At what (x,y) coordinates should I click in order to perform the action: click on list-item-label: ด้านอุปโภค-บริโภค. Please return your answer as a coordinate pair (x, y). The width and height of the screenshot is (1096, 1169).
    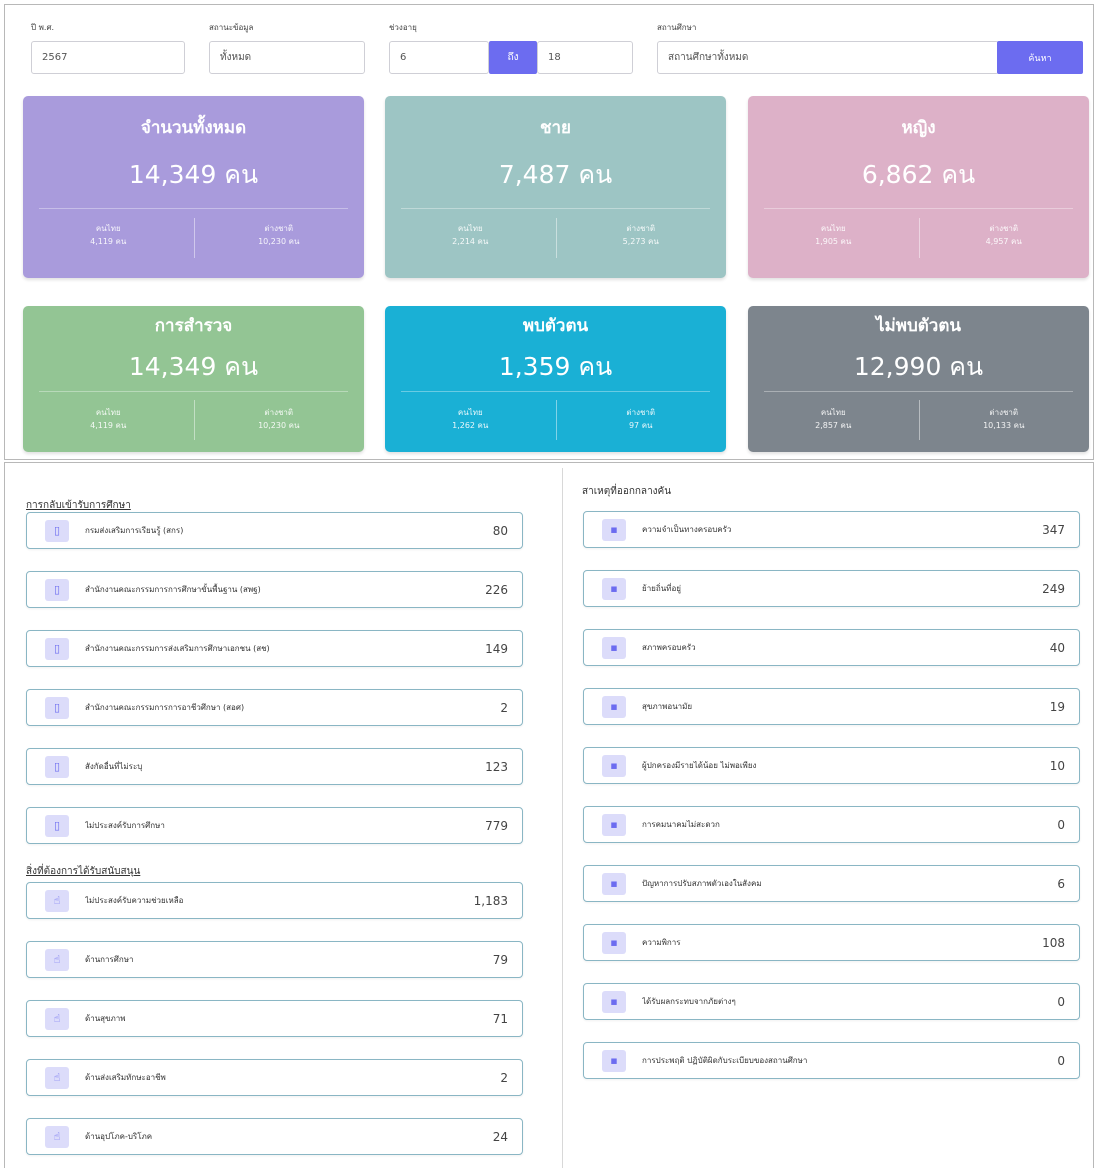
    Looking at the image, I should click on (119, 1136).